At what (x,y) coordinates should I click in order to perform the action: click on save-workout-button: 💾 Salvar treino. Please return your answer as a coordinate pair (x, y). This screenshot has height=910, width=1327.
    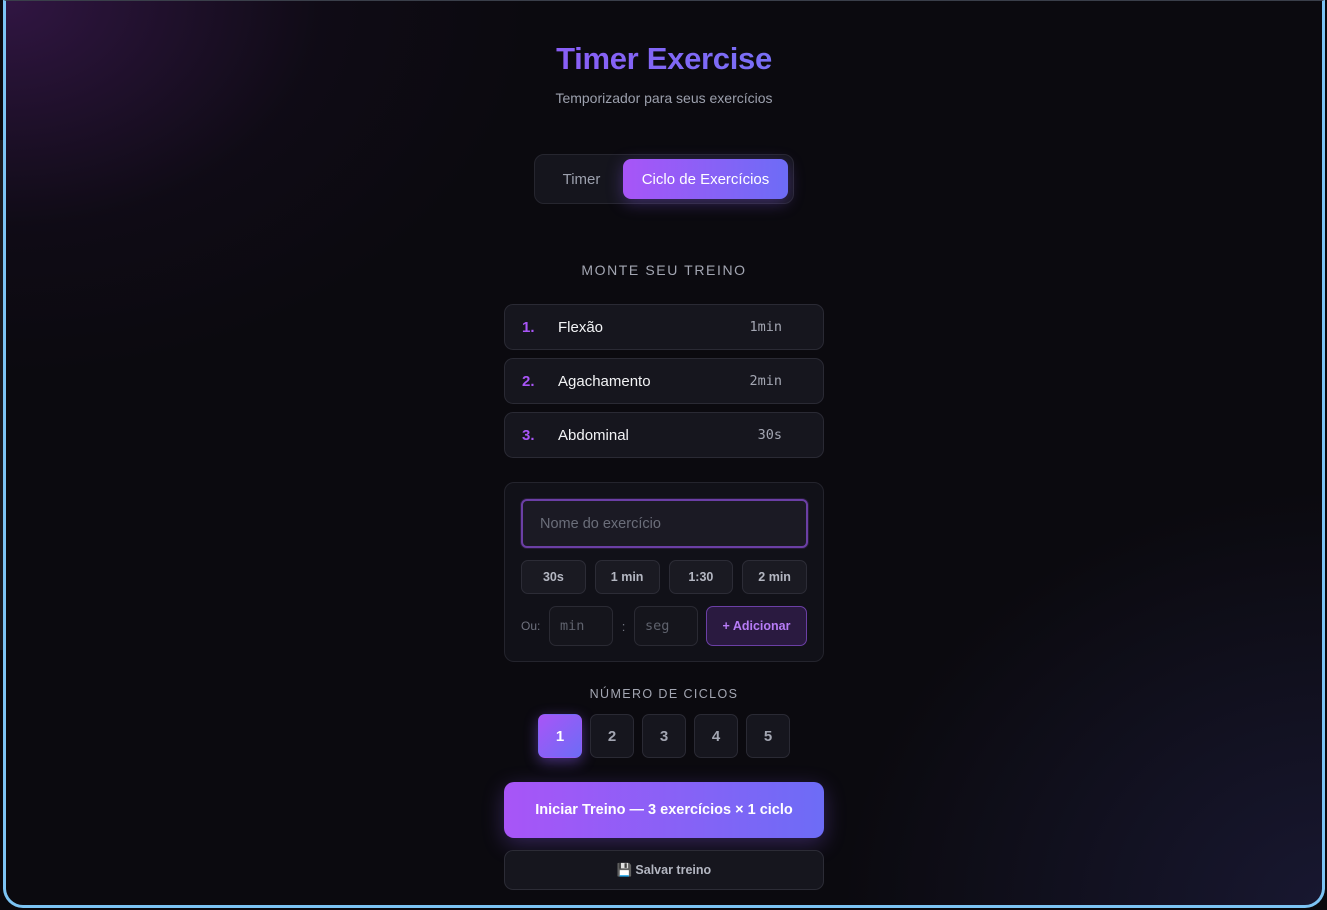
    Looking at the image, I should click on (664, 870).